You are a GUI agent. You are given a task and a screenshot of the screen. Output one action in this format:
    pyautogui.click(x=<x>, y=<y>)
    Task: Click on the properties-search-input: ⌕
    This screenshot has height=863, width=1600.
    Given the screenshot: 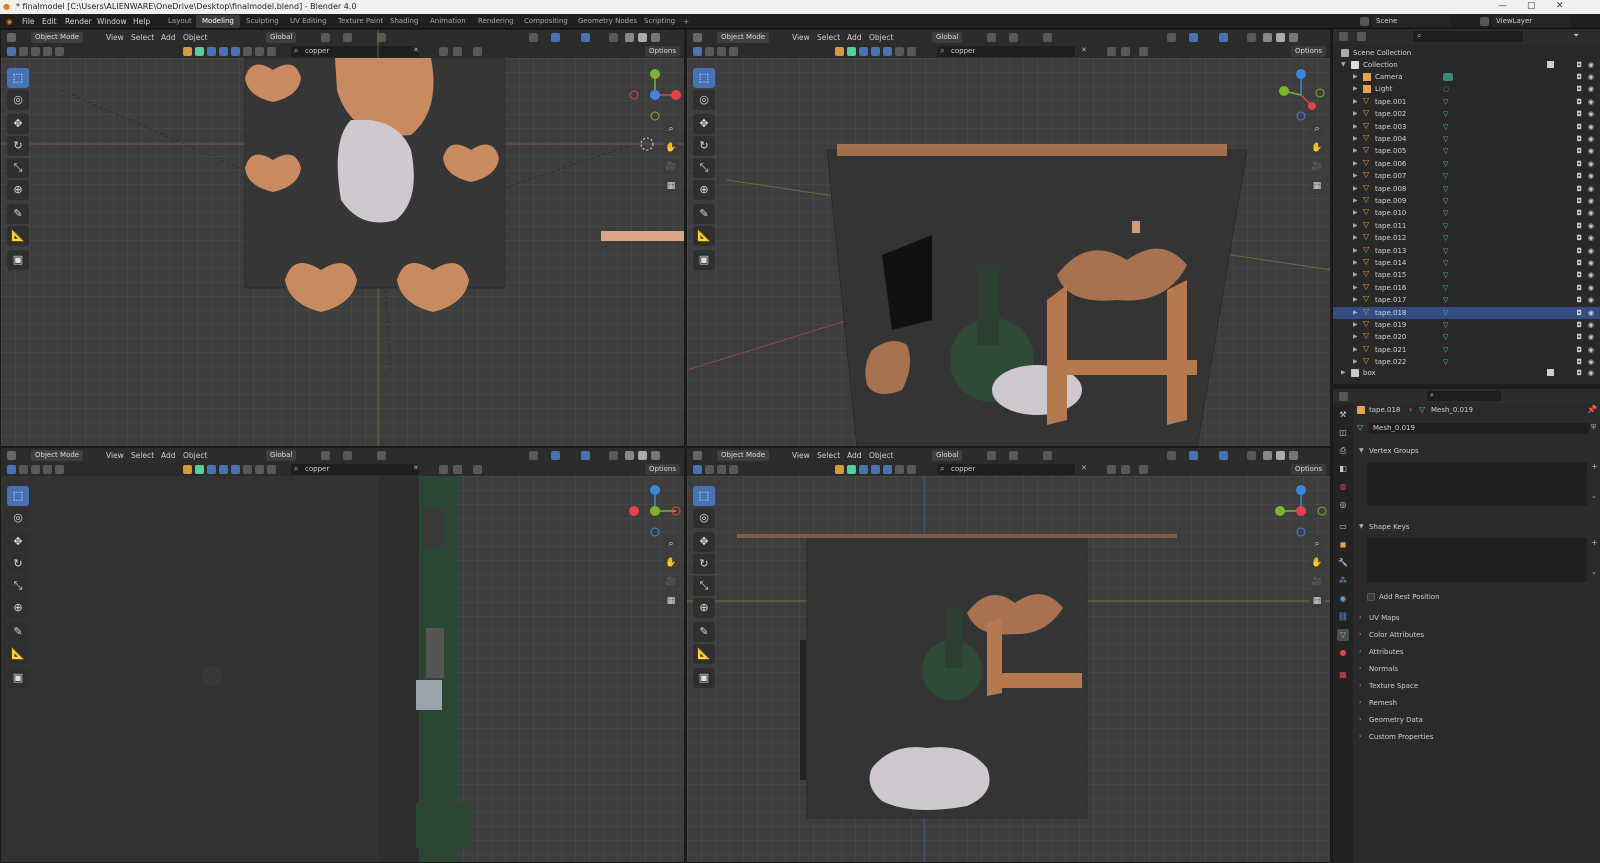 What is the action you would take?
    pyautogui.click(x=1464, y=396)
    